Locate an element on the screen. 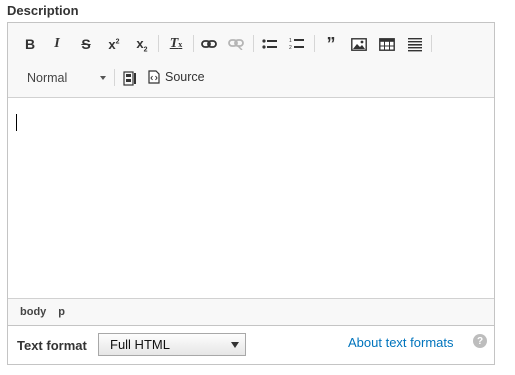  table-button is located at coordinates (387, 44).